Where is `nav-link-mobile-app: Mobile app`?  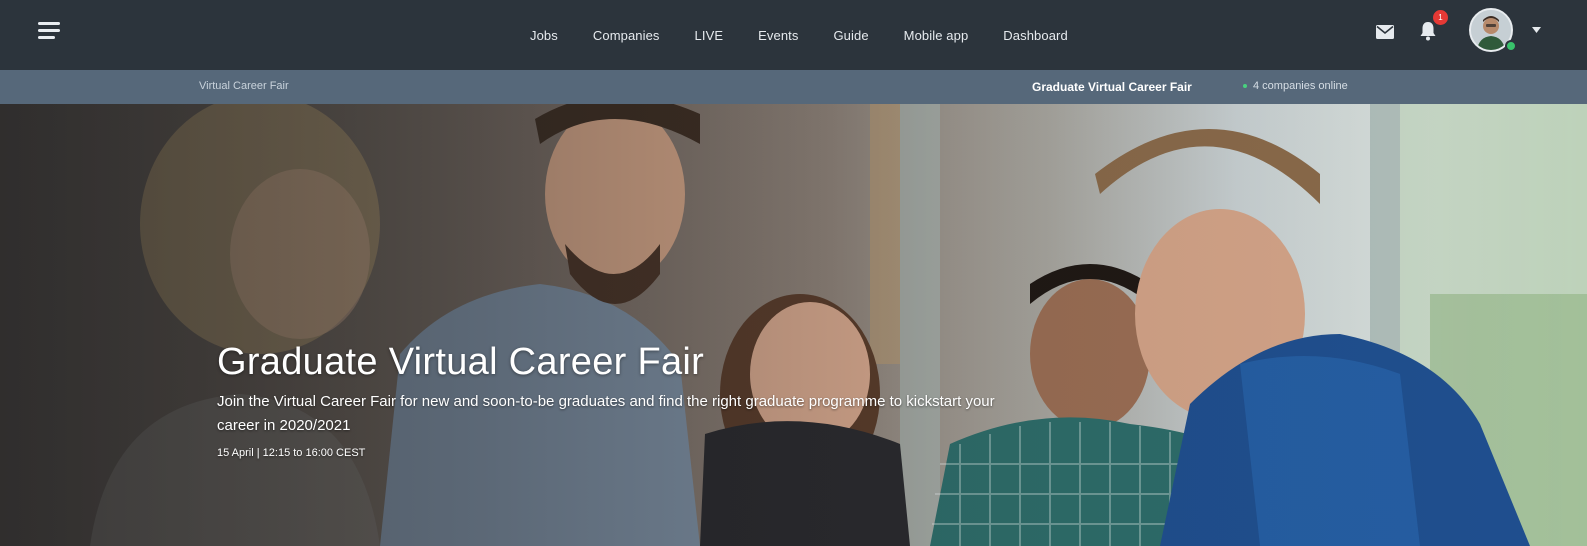 nav-link-mobile-app: Mobile app is located at coordinates (936, 35).